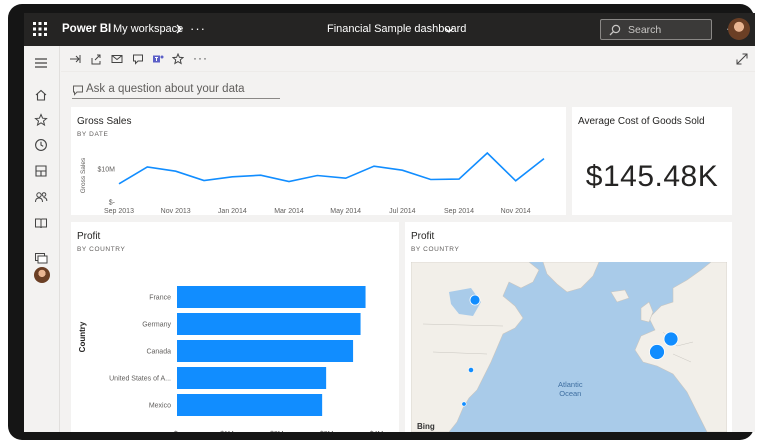 This screenshot has height=445, width=762. I want to click on teams-icon, so click(158, 59).